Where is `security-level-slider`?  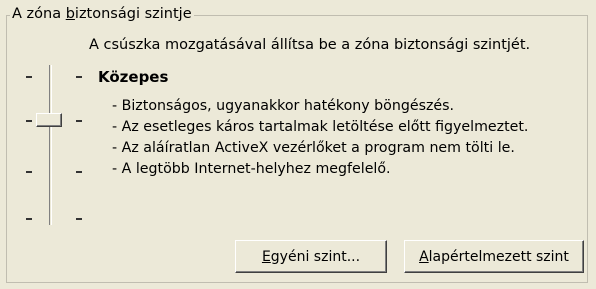
security-level-slider is located at coordinates (55, 145).